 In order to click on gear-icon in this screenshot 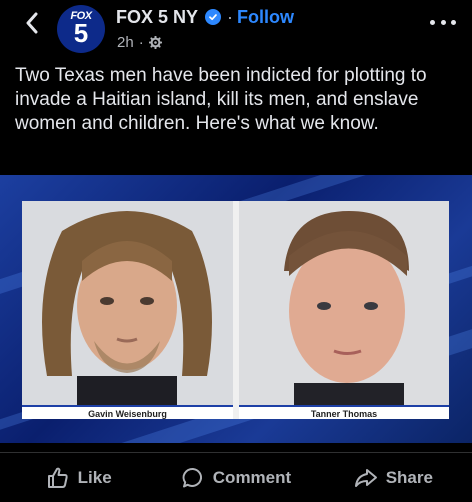, I will do `click(155, 42)`.